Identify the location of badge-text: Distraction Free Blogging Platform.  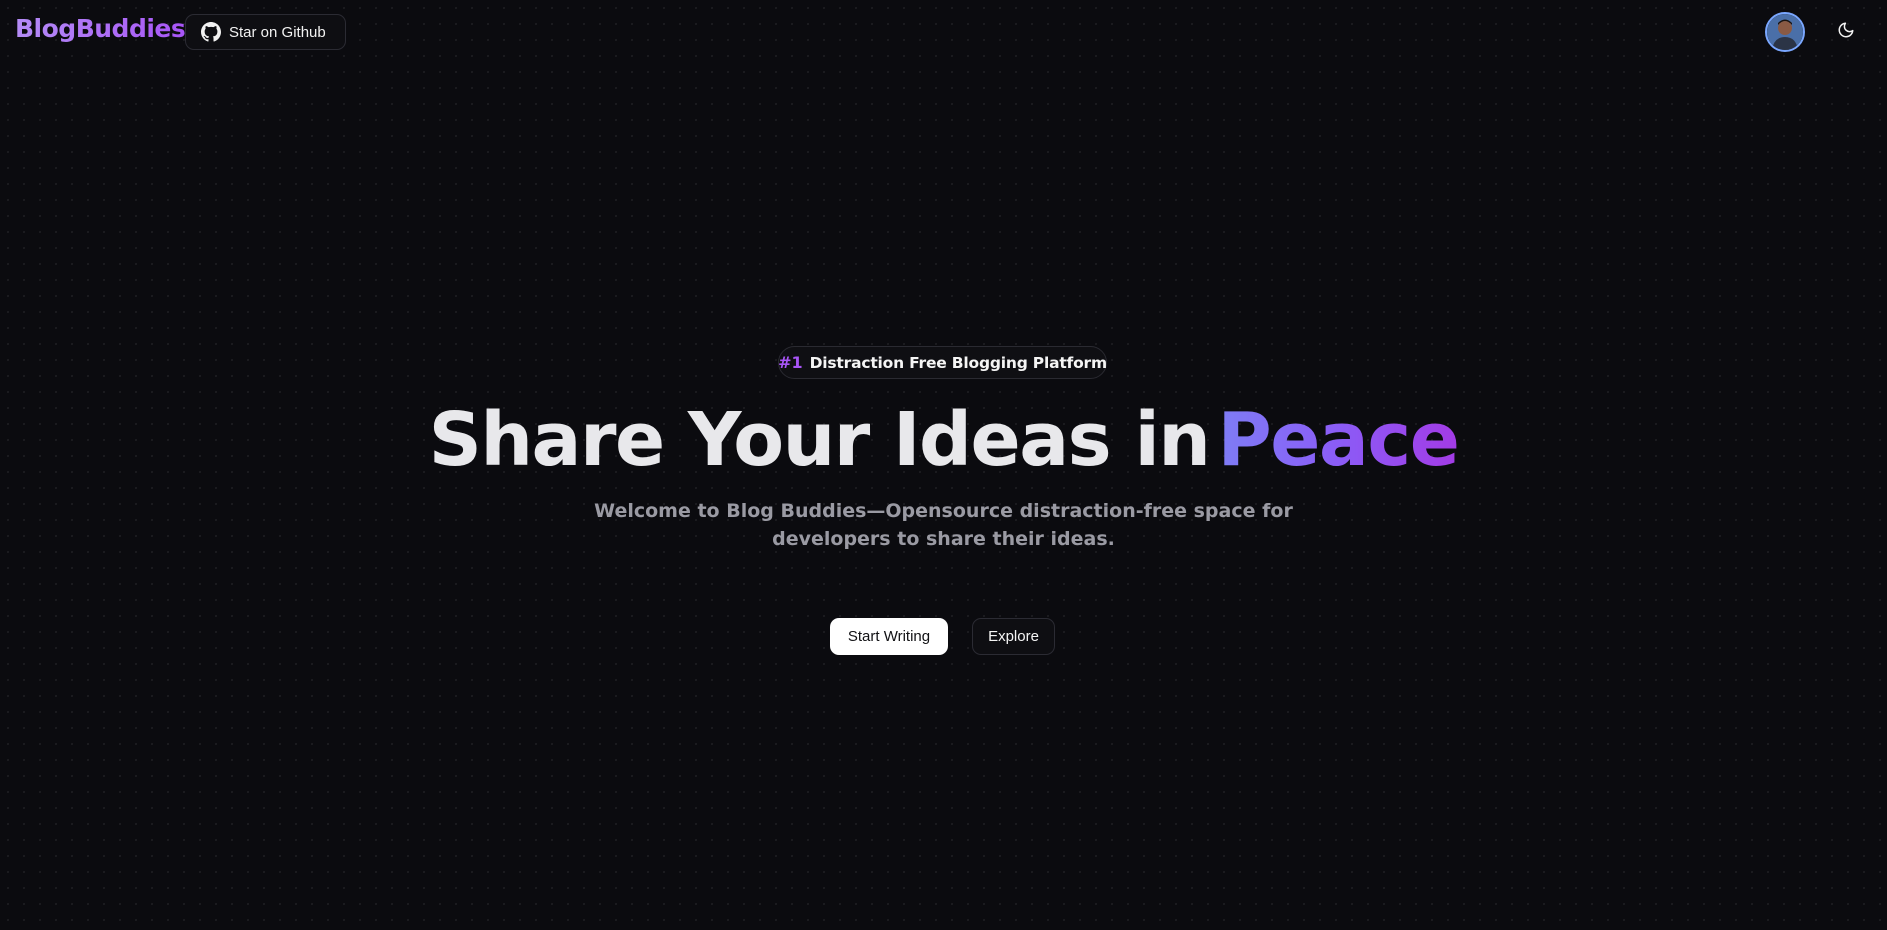
(958, 362).